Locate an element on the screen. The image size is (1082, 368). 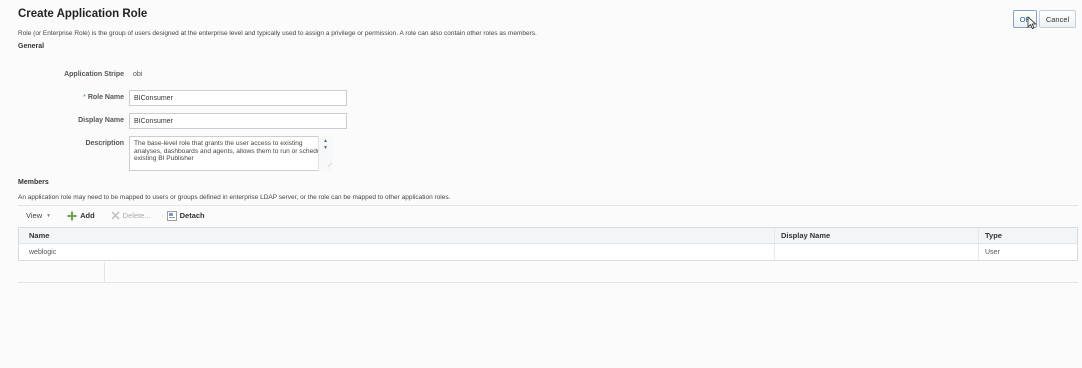
row-type-cell: User is located at coordinates (992, 252).